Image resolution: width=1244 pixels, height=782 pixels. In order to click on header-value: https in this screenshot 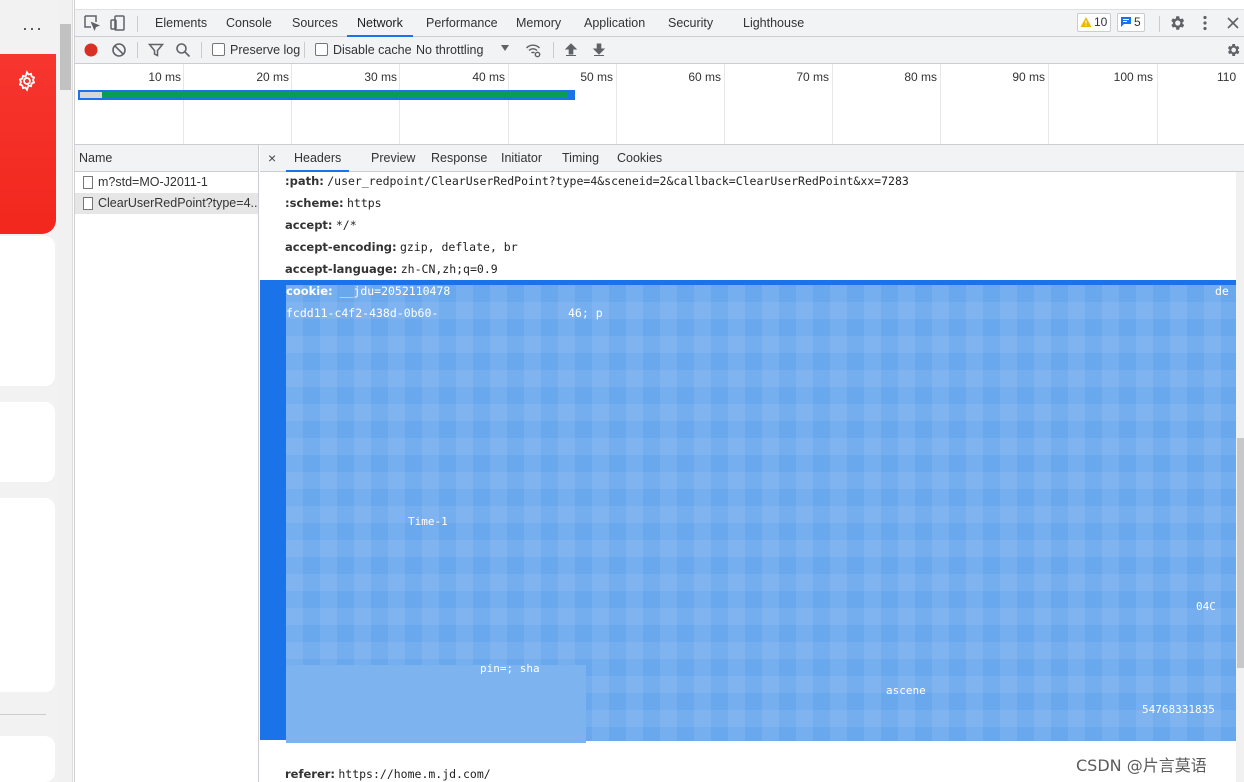, I will do `click(364, 203)`.